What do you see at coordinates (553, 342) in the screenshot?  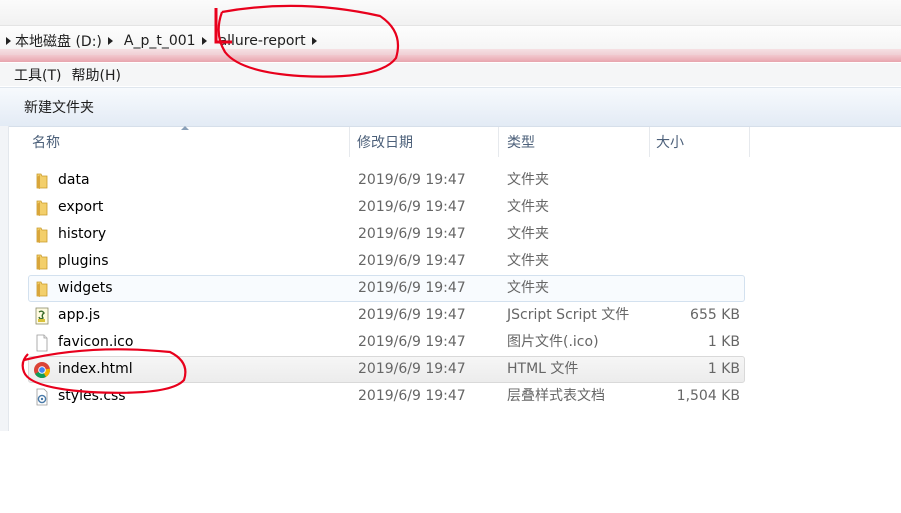 I see `file-type: 图片文件(.ico)` at bounding box center [553, 342].